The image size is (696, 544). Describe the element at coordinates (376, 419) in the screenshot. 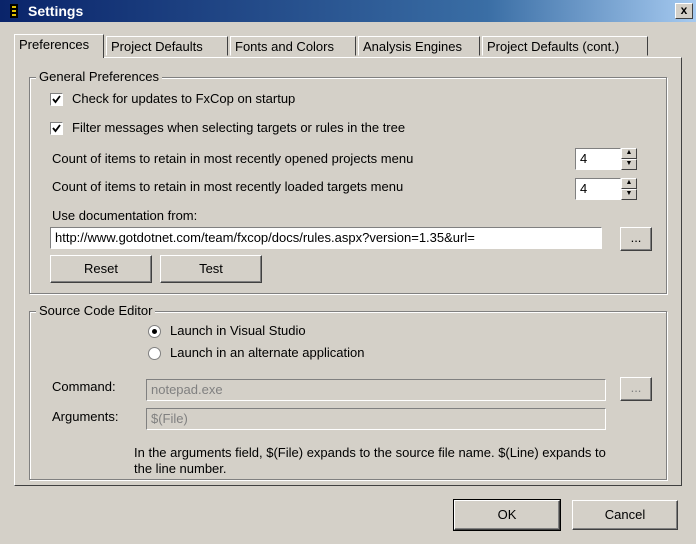

I see `arguments-input: $(File)` at that location.